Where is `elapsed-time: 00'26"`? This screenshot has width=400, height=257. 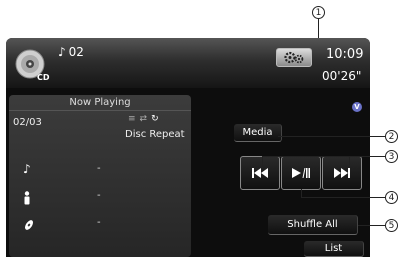 elapsed-time: 00'26" is located at coordinates (342, 76).